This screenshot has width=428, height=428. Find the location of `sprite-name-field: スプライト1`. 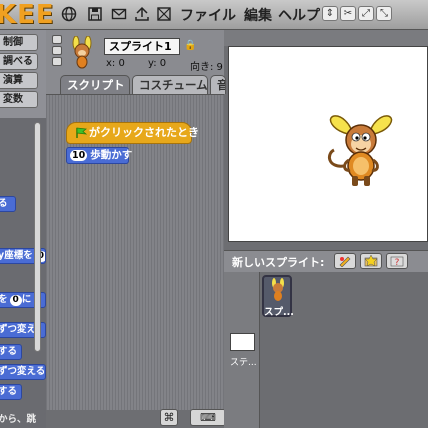

sprite-name-field: スプライト1 is located at coordinates (142, 46).